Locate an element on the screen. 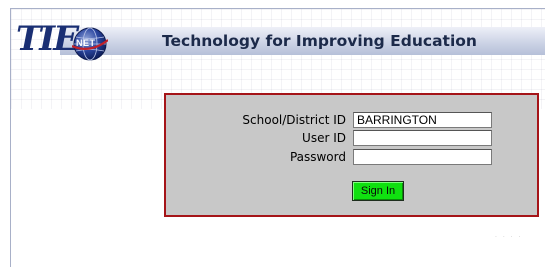  decorative-dots: · · · · is located at coordinates (509, 237).